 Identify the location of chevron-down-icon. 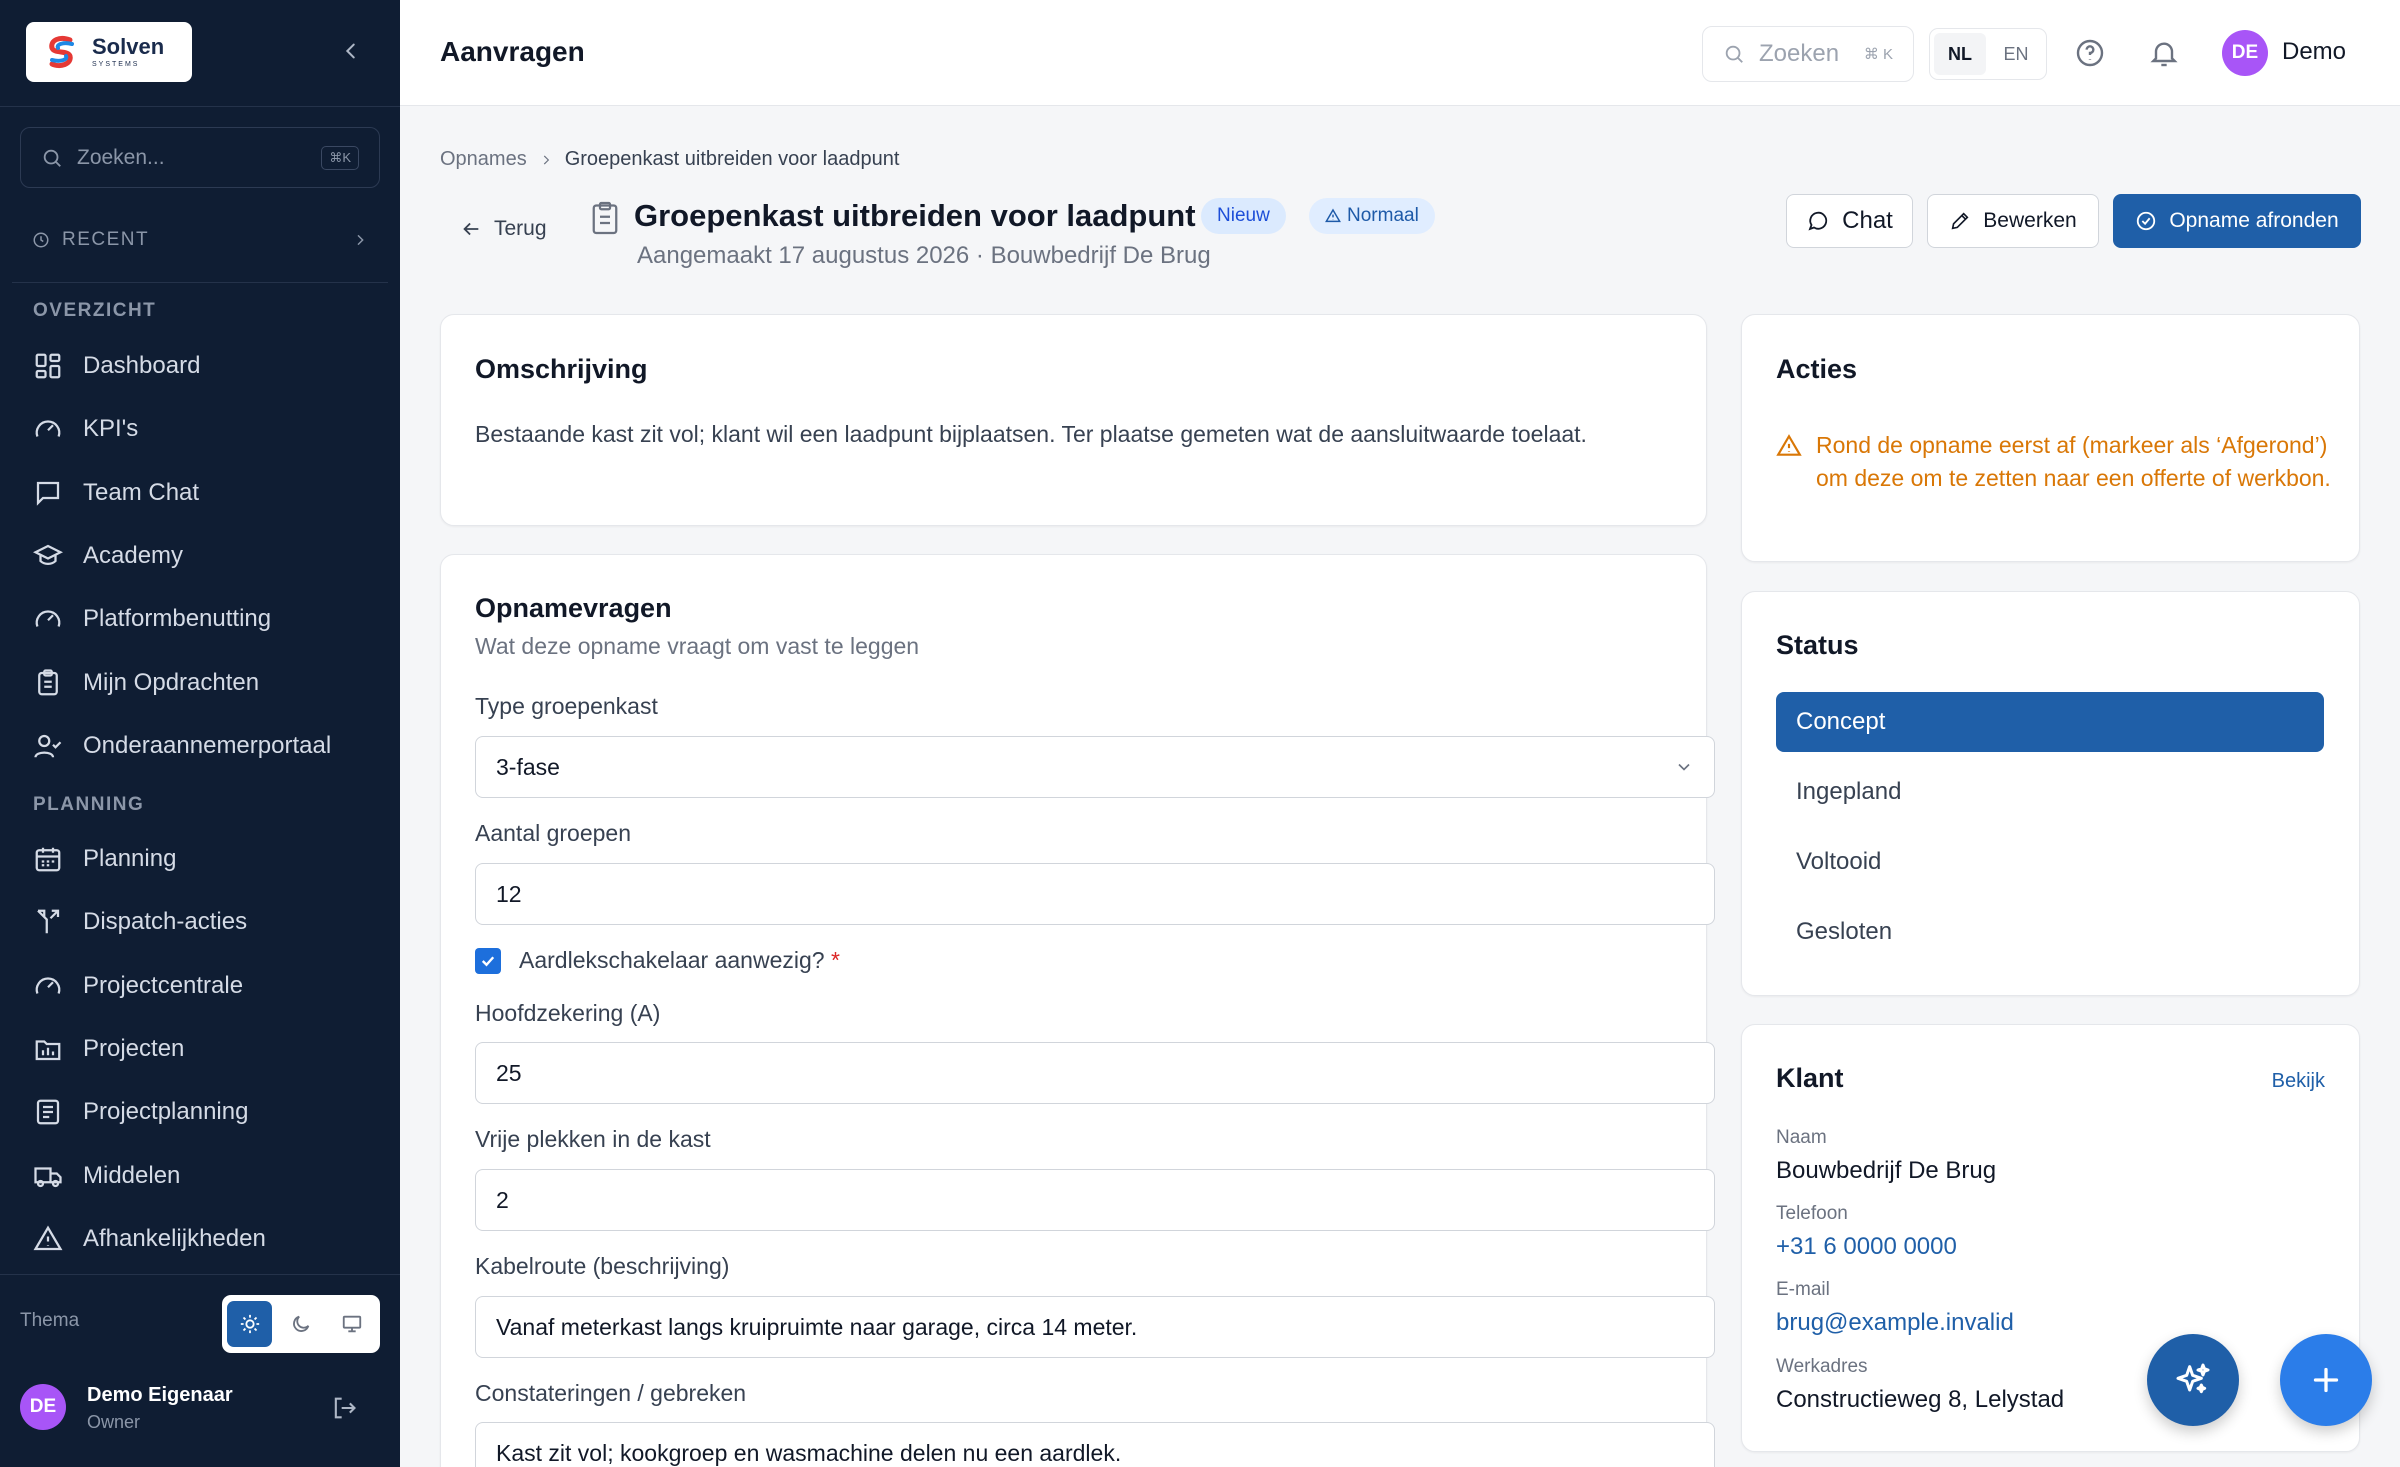
(1684, 767).